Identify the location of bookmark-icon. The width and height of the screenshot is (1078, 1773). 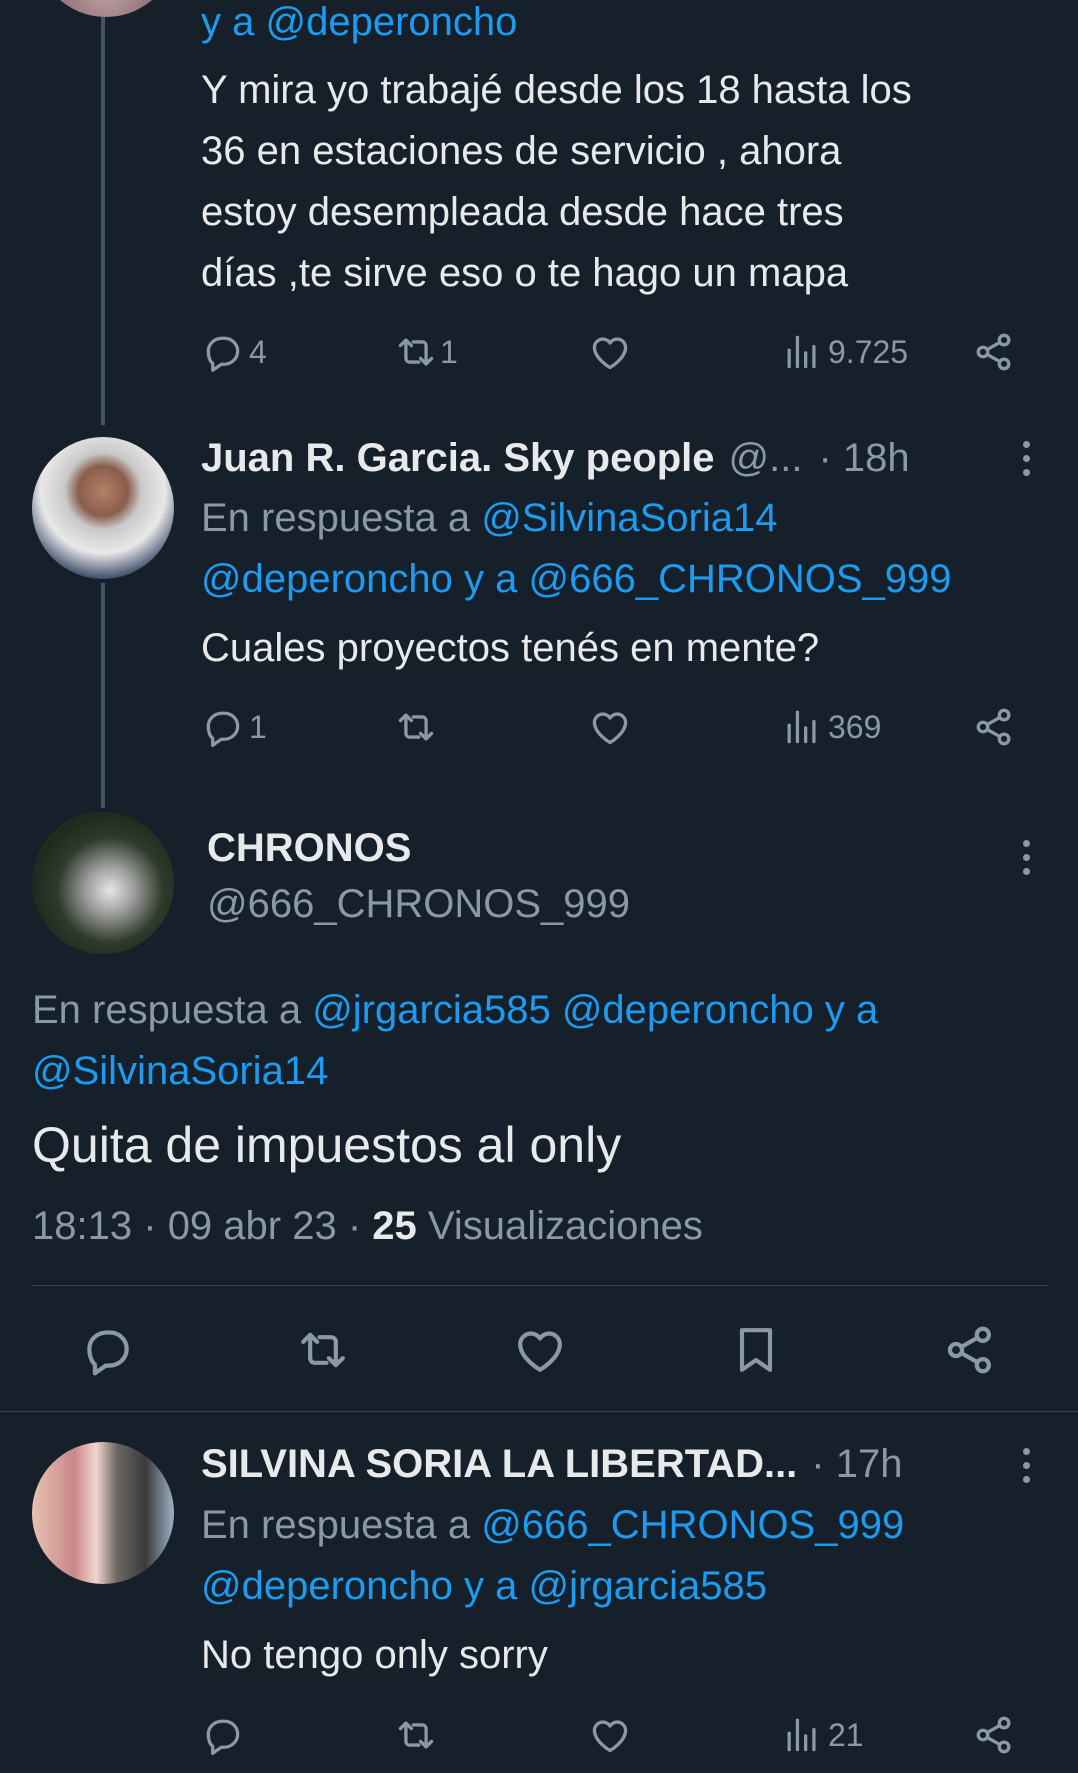
(756, 1350).